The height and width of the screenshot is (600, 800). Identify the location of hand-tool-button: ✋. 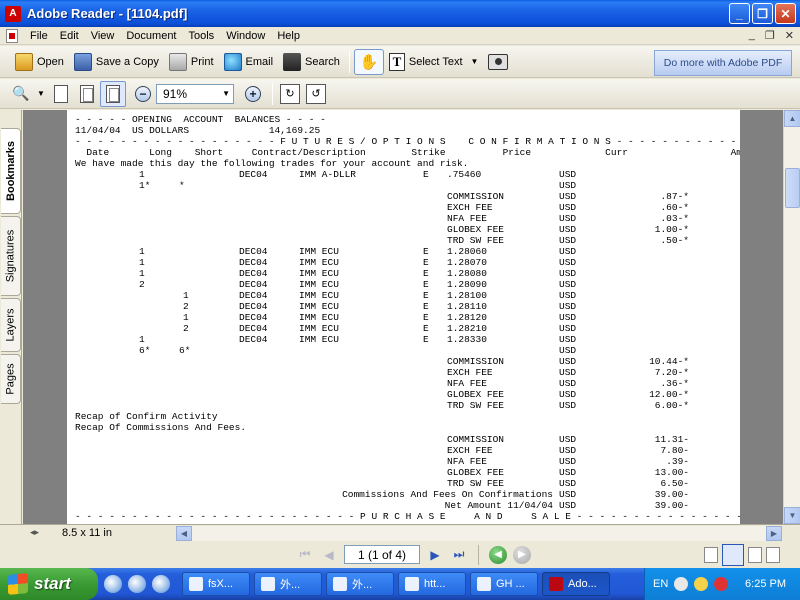
(368, 61).